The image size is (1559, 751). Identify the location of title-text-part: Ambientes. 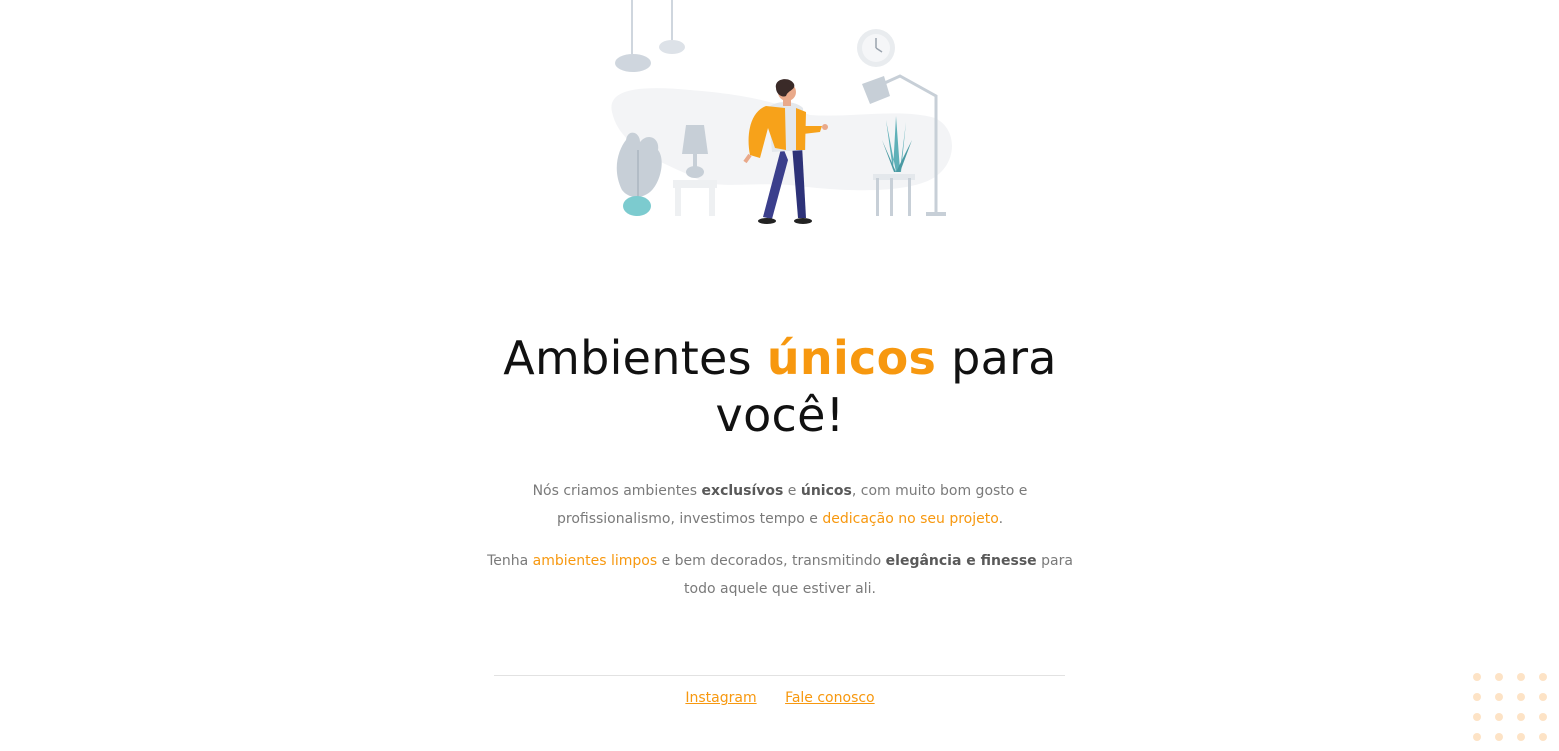
(635, 358).